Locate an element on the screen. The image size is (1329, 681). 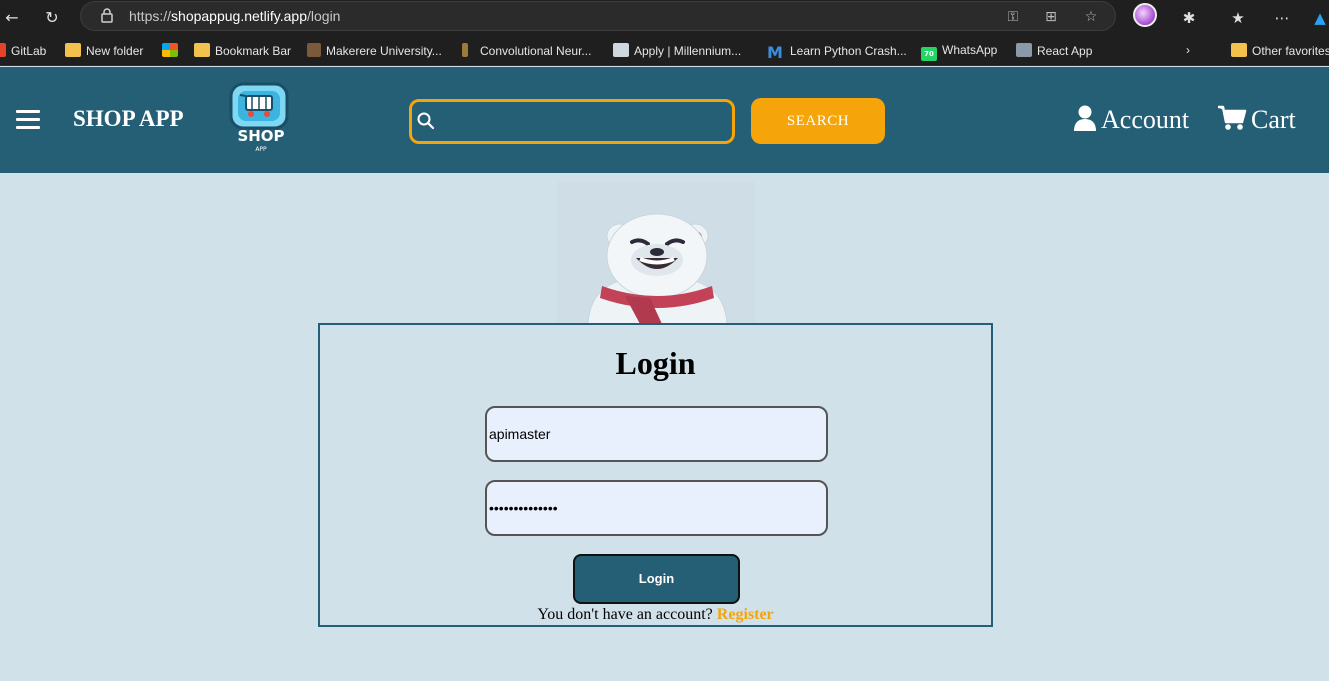
makerere-icon is located at coordinates (314, 50).